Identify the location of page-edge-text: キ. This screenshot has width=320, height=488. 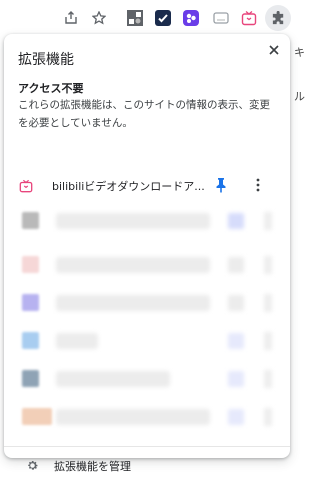
(299, 52).